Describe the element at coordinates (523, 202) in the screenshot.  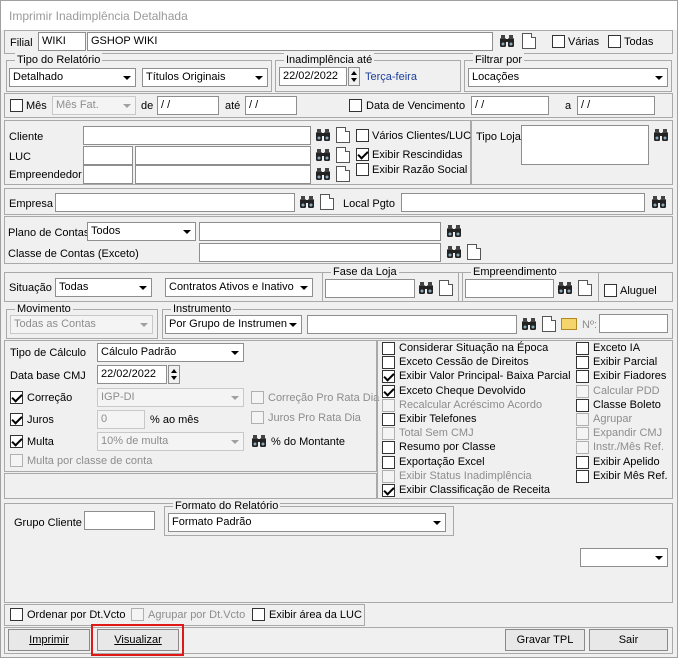
I see `local-pgto-input` at that location.